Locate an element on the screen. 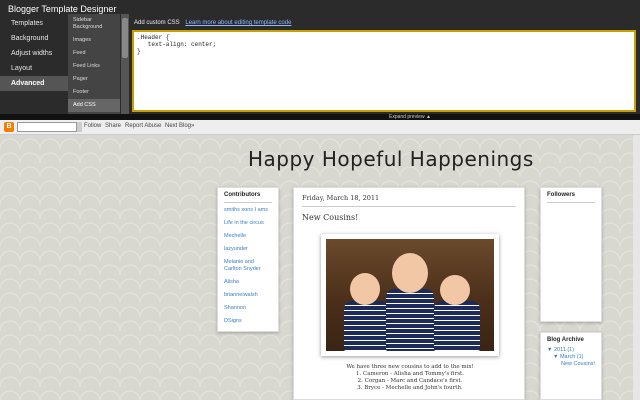 The image size is (640, 400). archive-post: New Cousins! is located at coordinates (571, 364).